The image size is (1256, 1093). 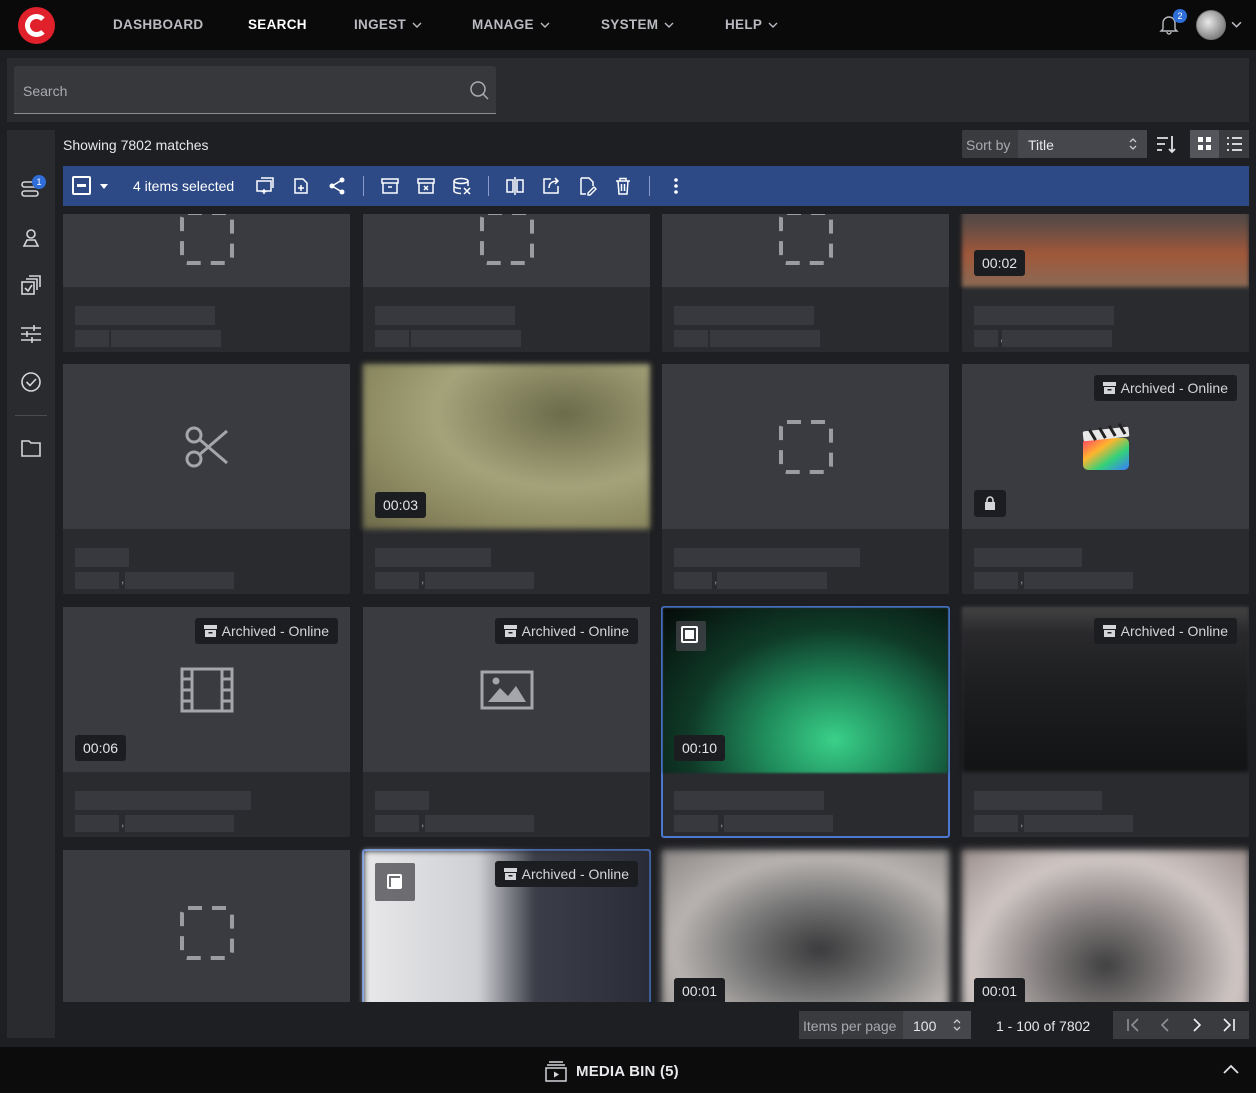 What do you see at coordinates (957, 1025) in the screenshot?
I see `select-arrows-icon` at bounding box center [957, 1025].